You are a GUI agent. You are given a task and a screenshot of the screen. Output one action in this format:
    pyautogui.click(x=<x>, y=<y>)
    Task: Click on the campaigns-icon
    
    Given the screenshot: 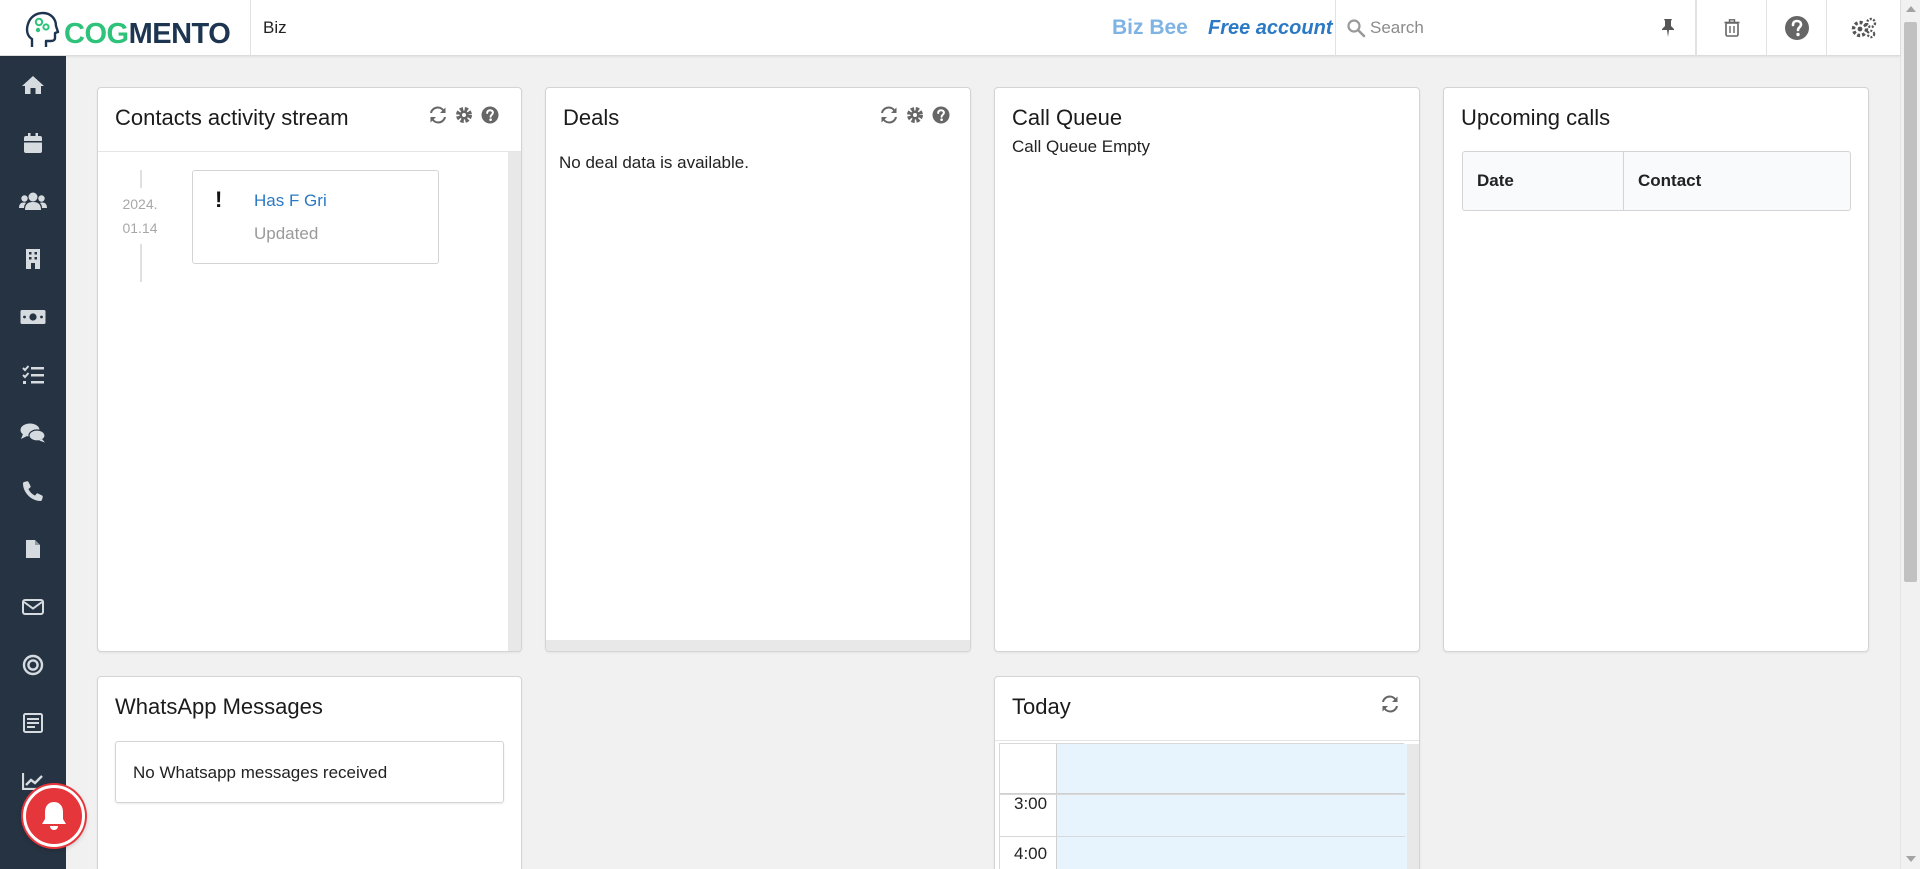 What is the action you would take?
    pyautogui.click(x=33, y=665)
    